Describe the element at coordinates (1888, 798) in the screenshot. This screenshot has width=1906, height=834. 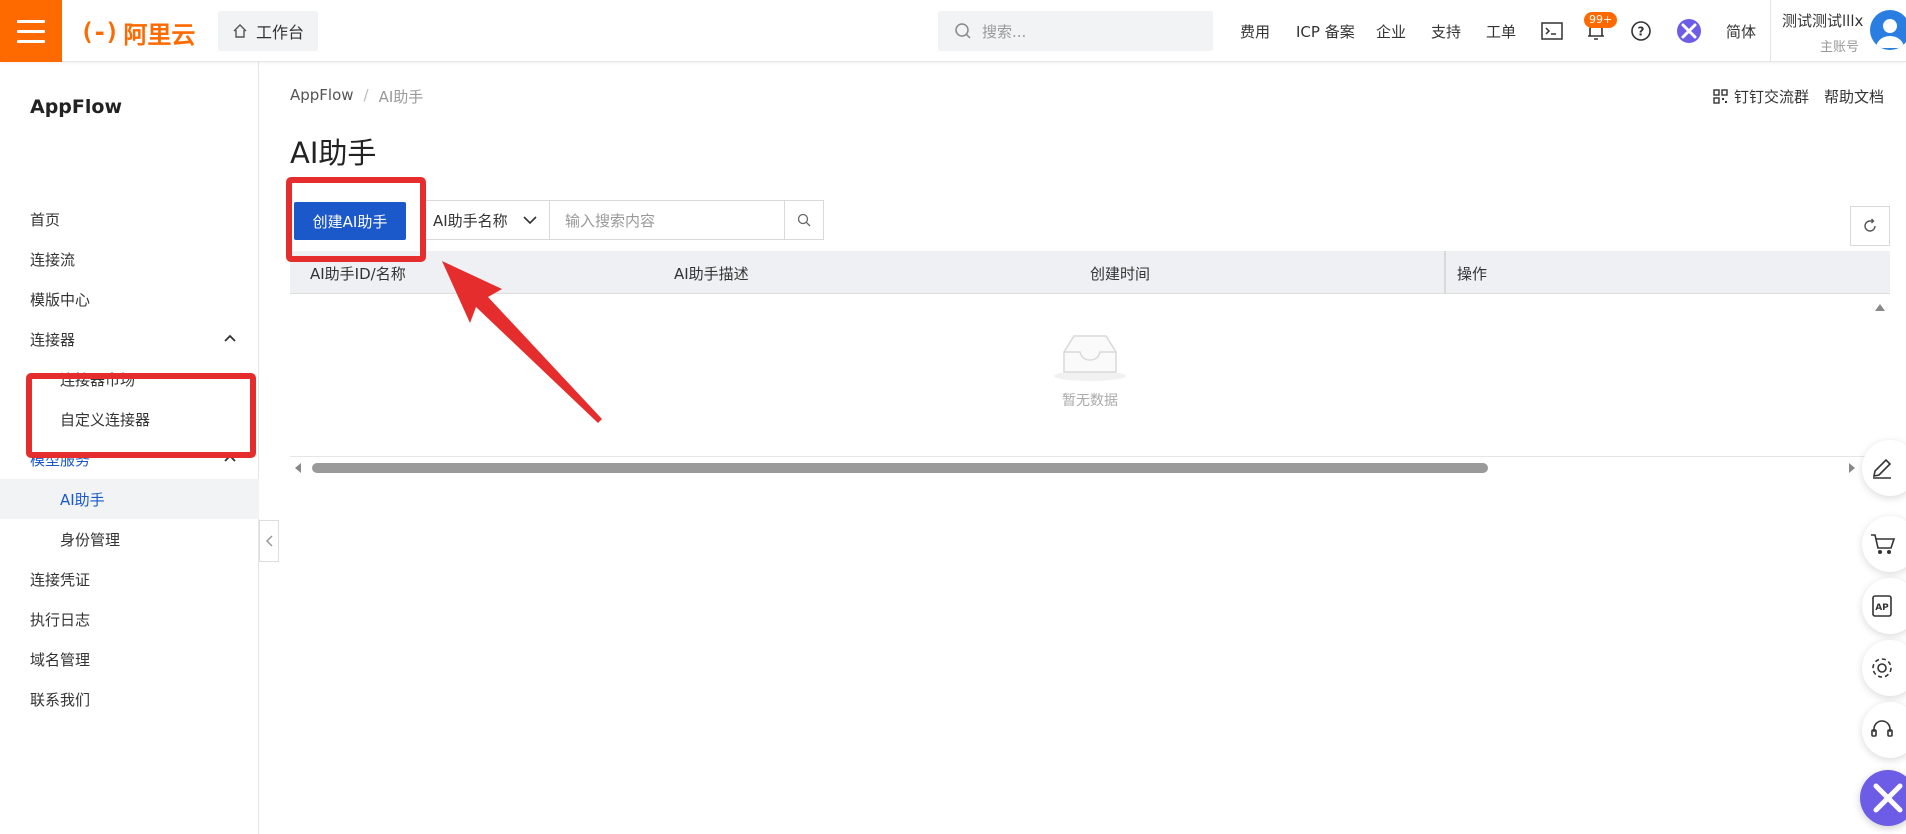
I see `ai-sparkle-icon` at that location.